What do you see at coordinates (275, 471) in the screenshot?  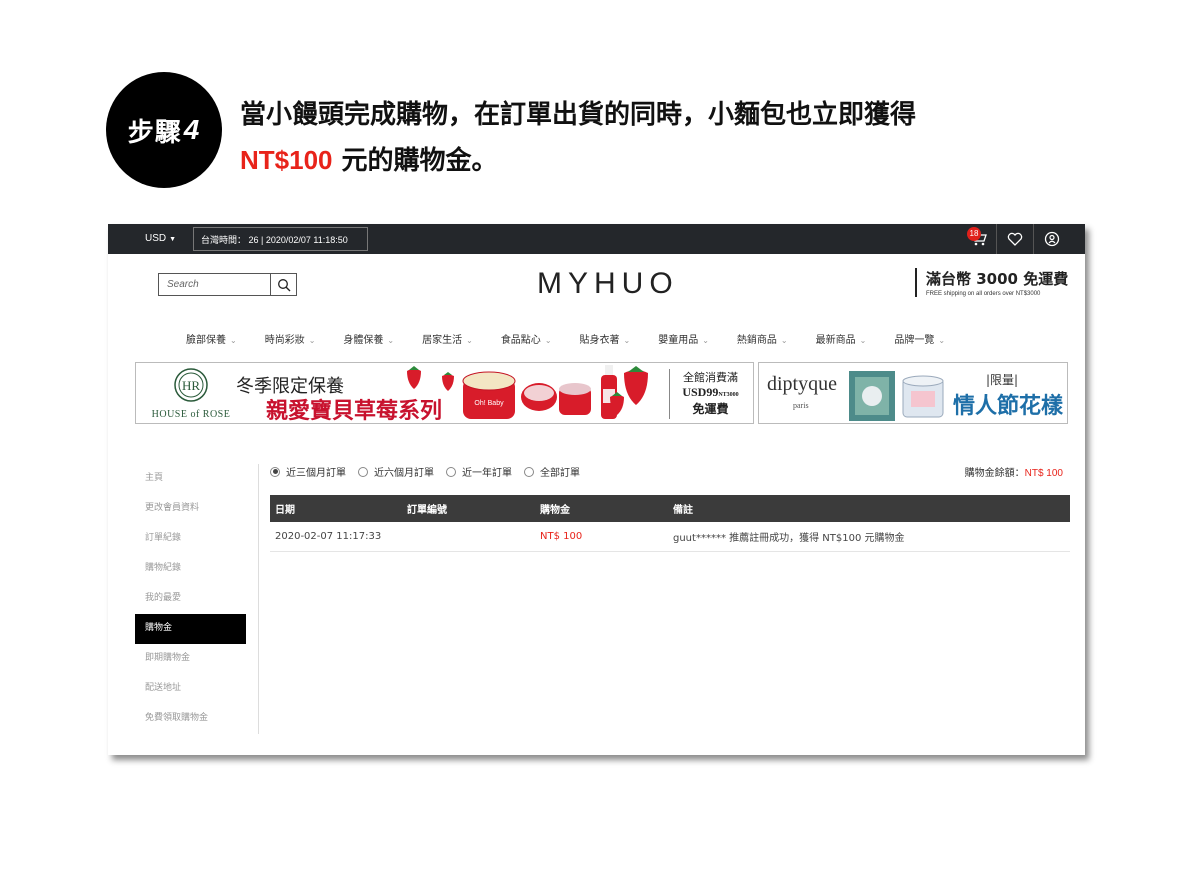 I see `radio-selected` at bounding box center [275, 471].